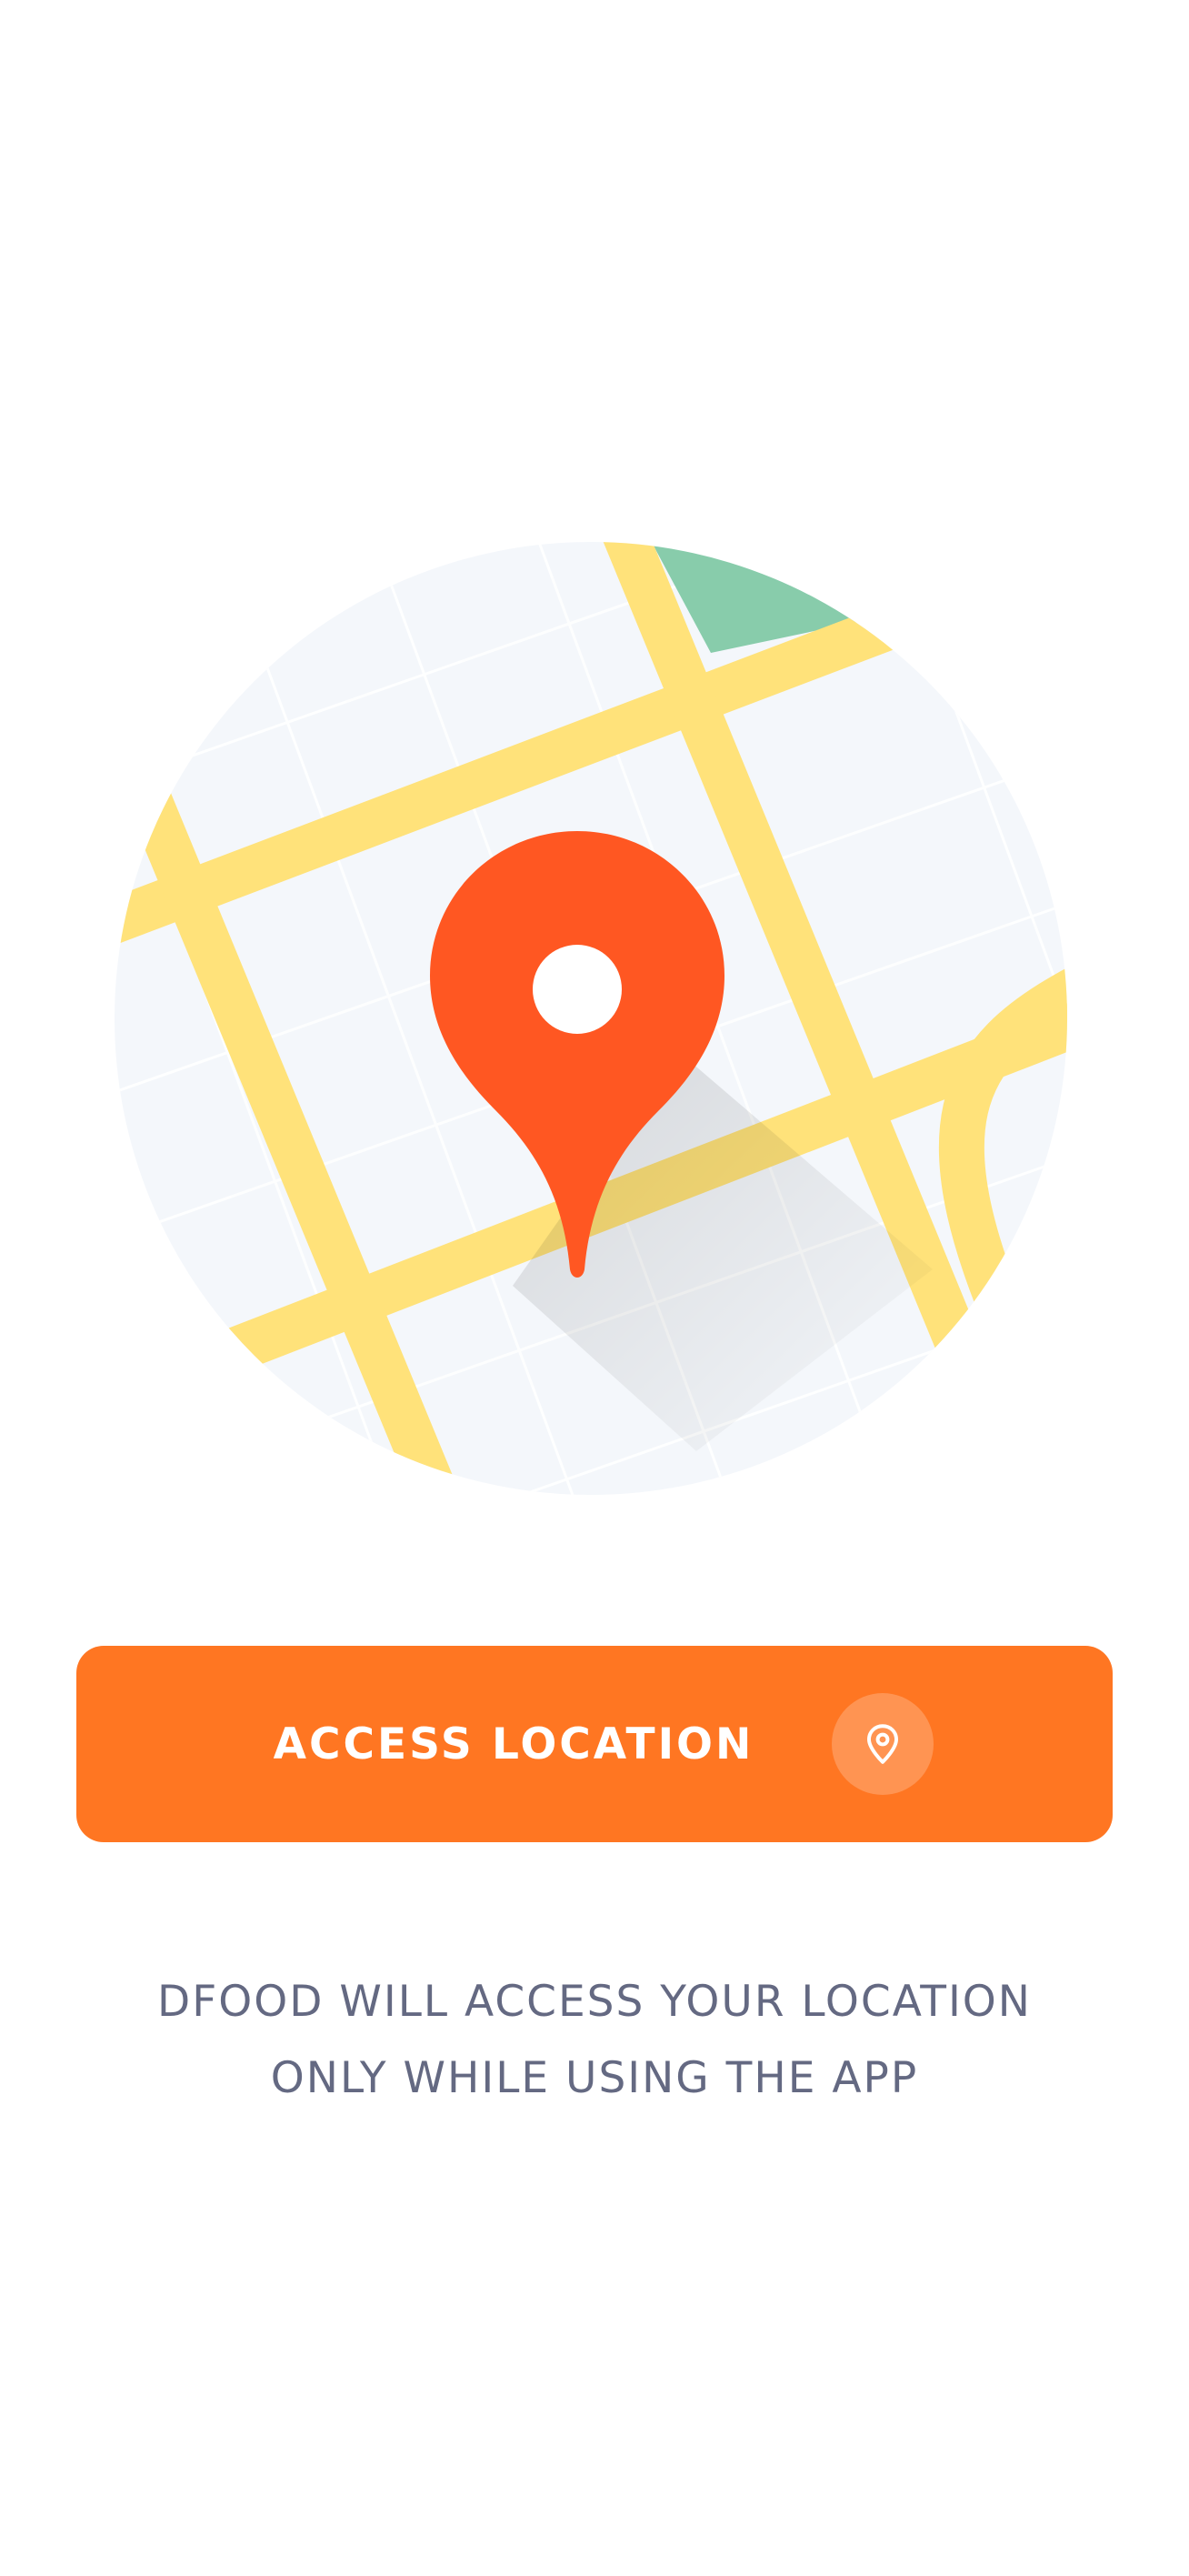 The height and width of the screenshot is (2576, 1189). I want to click on info-line-2: ONLY WHILE USING THE APP, so click(594, 2078).